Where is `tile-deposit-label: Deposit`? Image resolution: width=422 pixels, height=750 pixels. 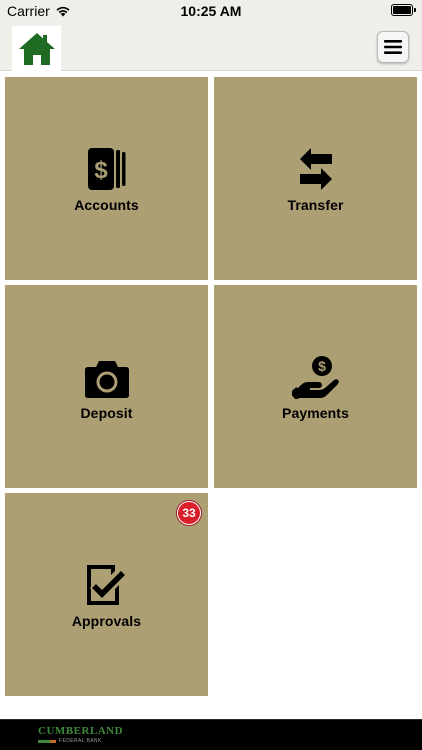 tile-deposit-label: Deposit is located at coordinates (106, 412).